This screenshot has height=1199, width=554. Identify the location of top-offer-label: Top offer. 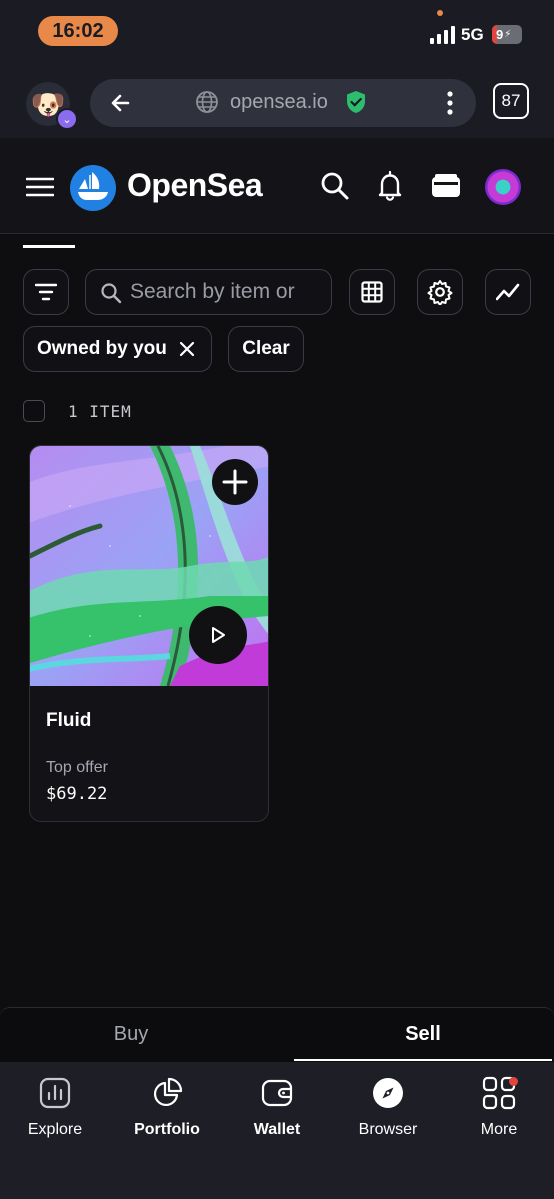
(77, 767).